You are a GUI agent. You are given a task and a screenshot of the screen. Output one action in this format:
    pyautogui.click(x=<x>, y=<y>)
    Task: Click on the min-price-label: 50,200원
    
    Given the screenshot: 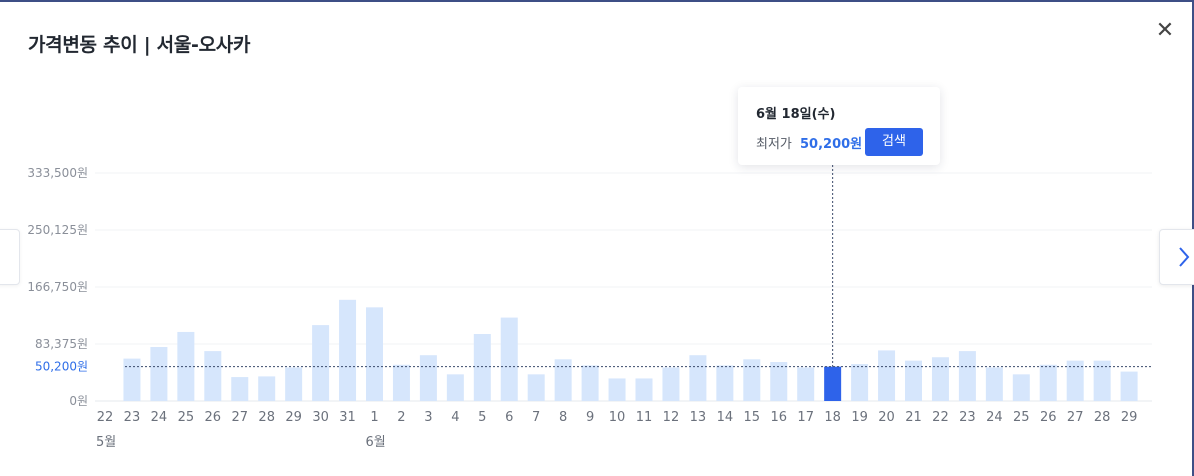 What is the action you would take?
    pyautogui.click(x=61, y=367)
    